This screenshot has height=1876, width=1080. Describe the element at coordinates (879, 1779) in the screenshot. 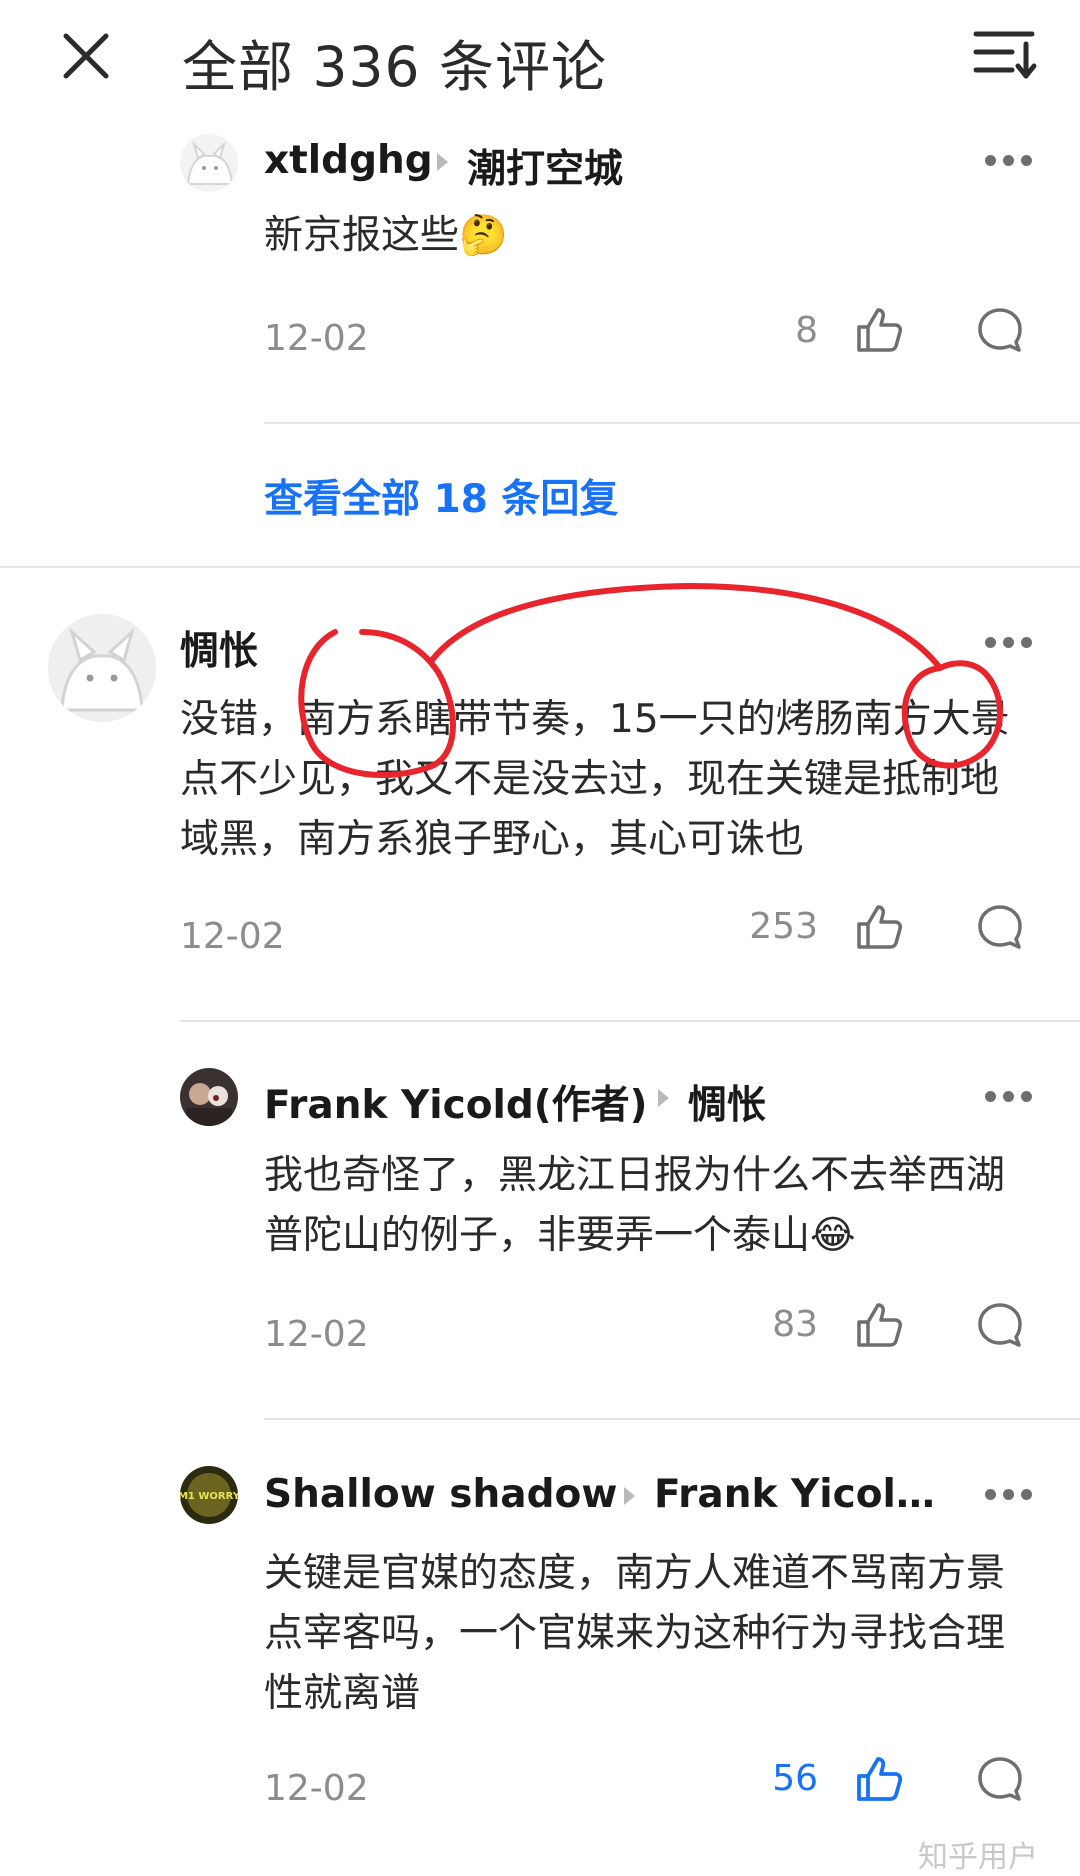

I see `like-icon-active` at that location.